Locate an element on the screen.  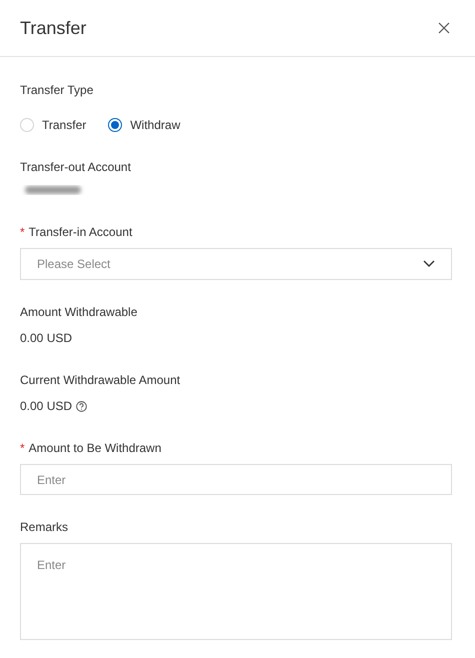
help-icon is located at coordinates (82, 406).